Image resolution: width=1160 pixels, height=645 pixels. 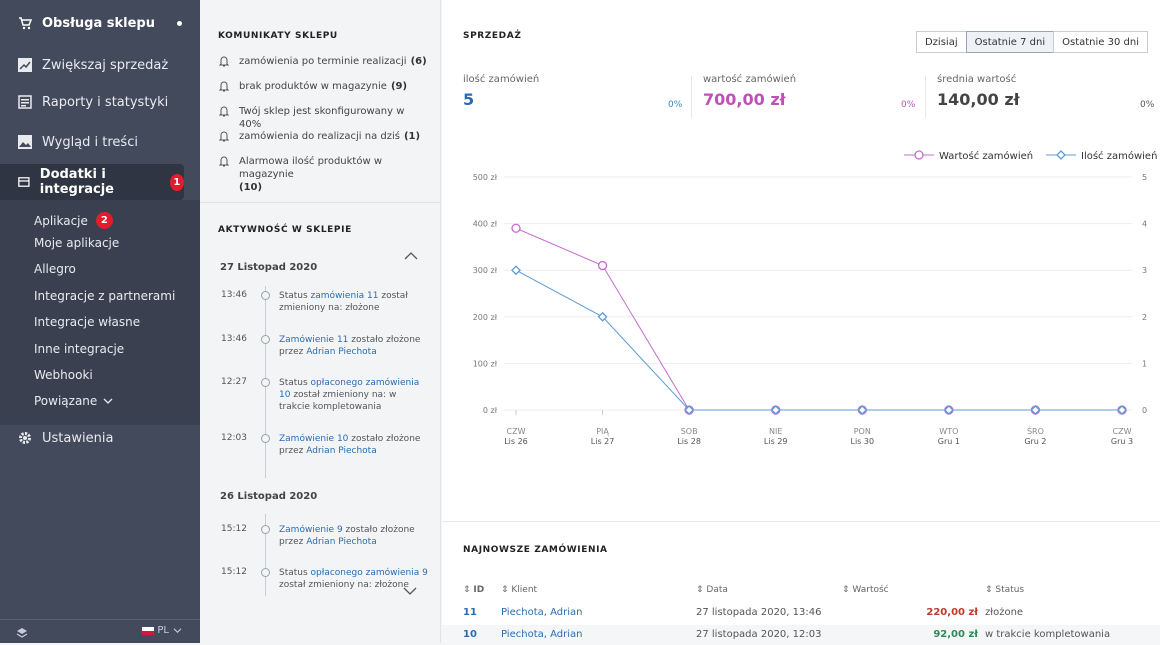 I want to click on sidebar-footer: PL, so click(x=100, y=631).